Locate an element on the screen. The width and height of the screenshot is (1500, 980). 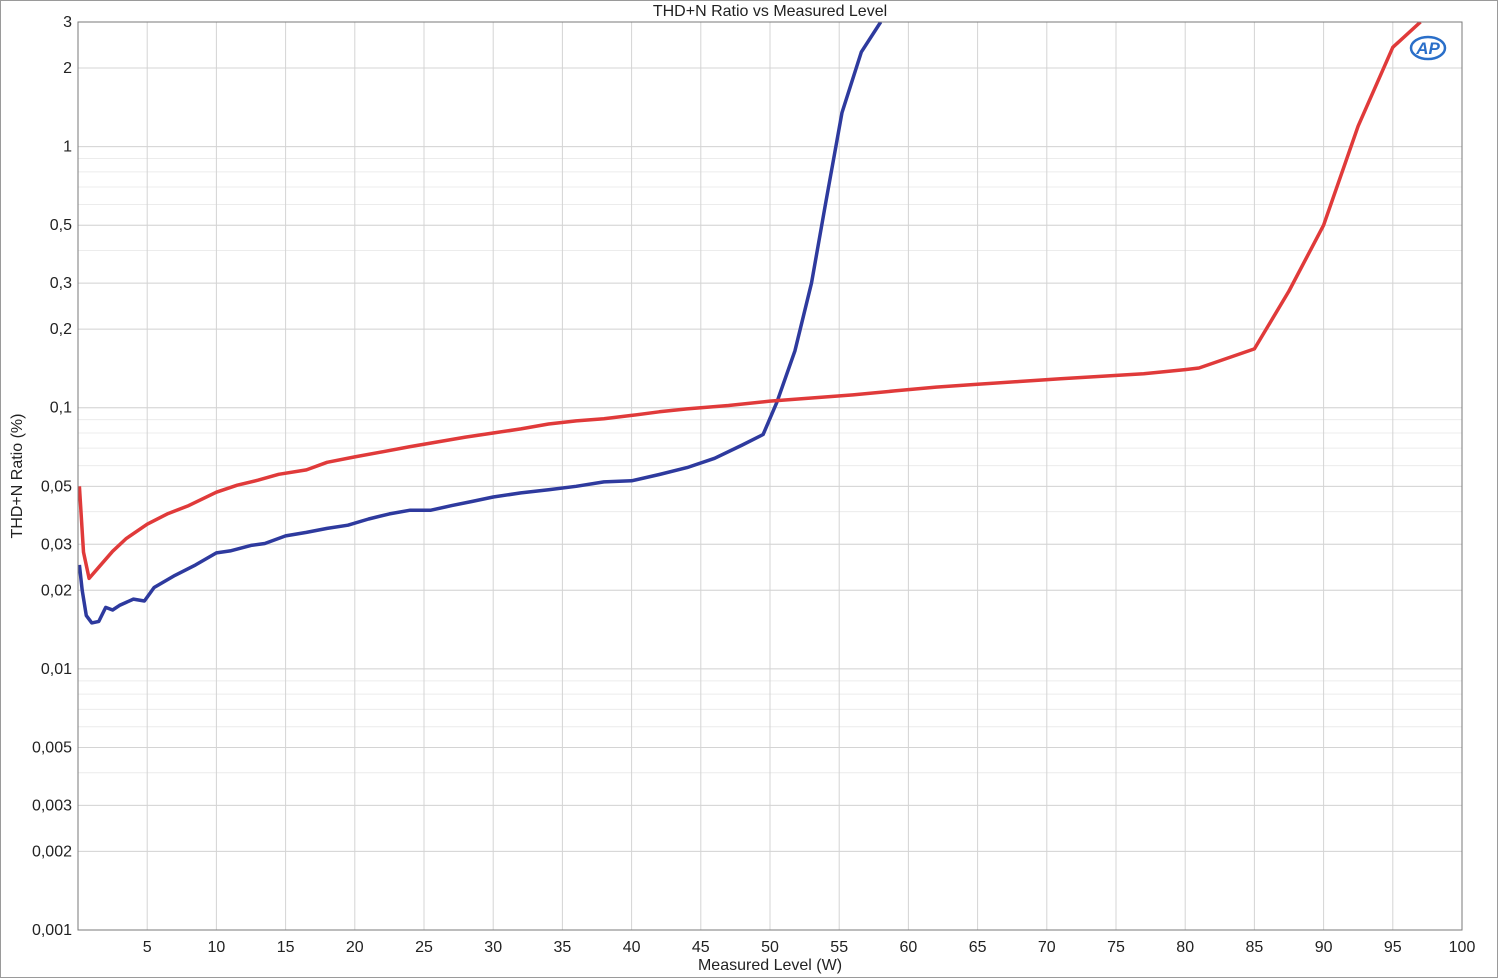
y-tick-label: 2 is located at coordinates (67, 68).